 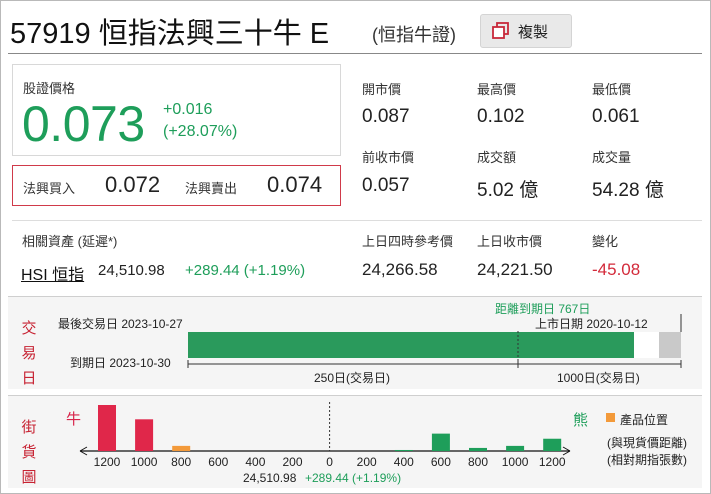 I want to click on street-underlying-price: 24,510.98, so click(x=270, y=478).